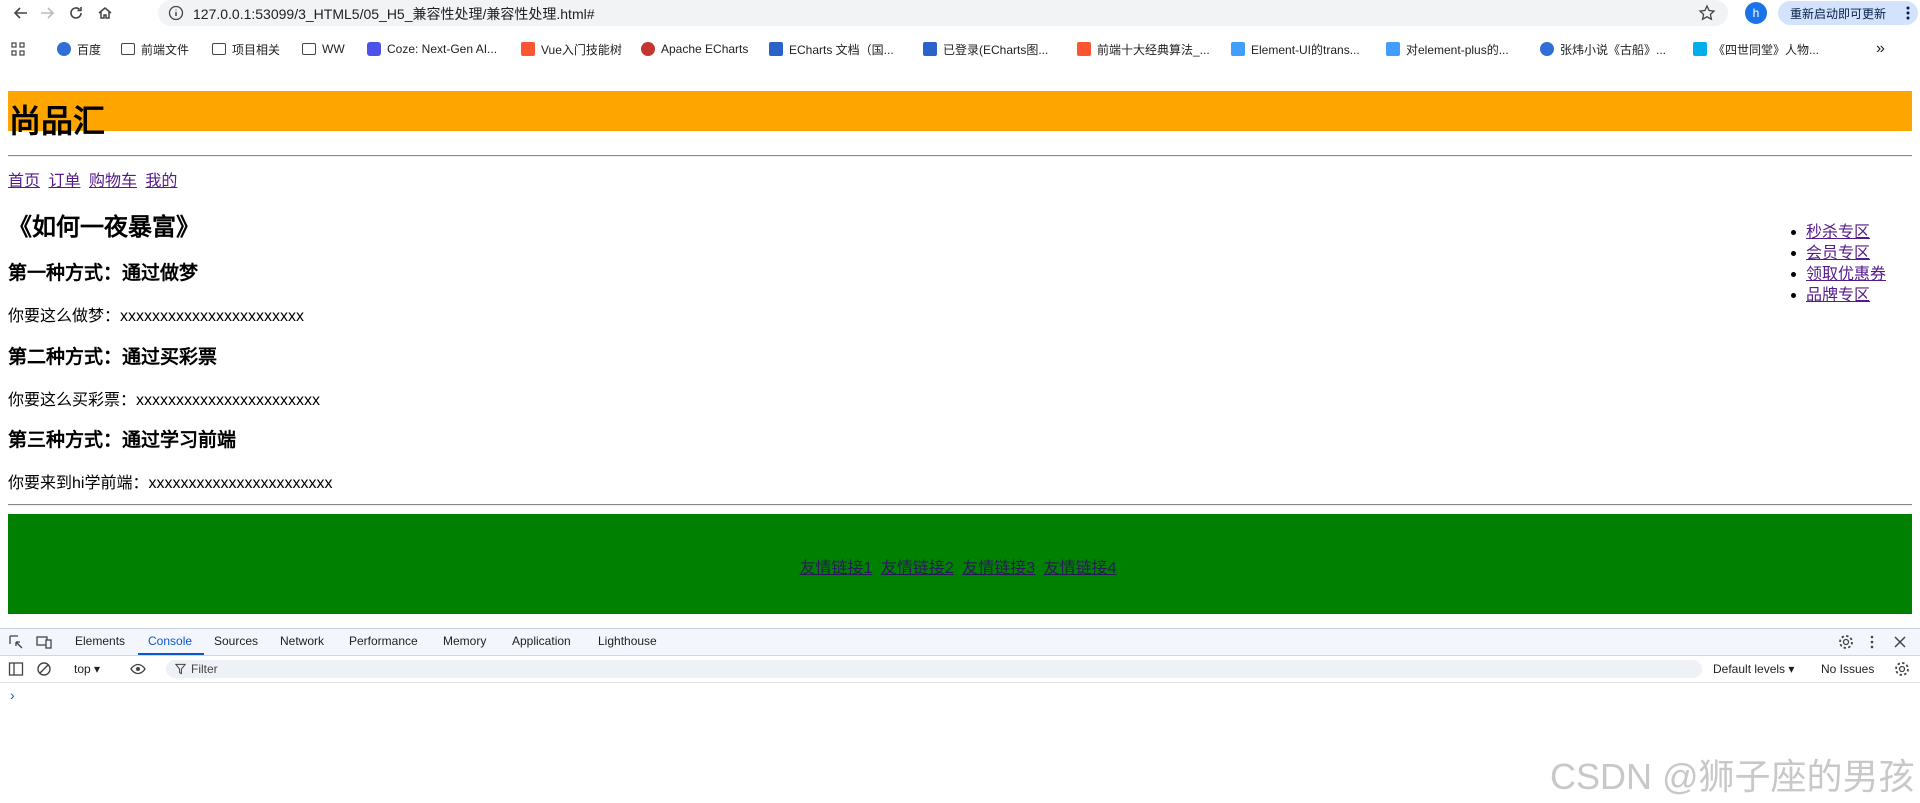 The height and width of the screenshot is (803, 1920). I want to click on footer-link: 友情链接4, so click(1080, 568).